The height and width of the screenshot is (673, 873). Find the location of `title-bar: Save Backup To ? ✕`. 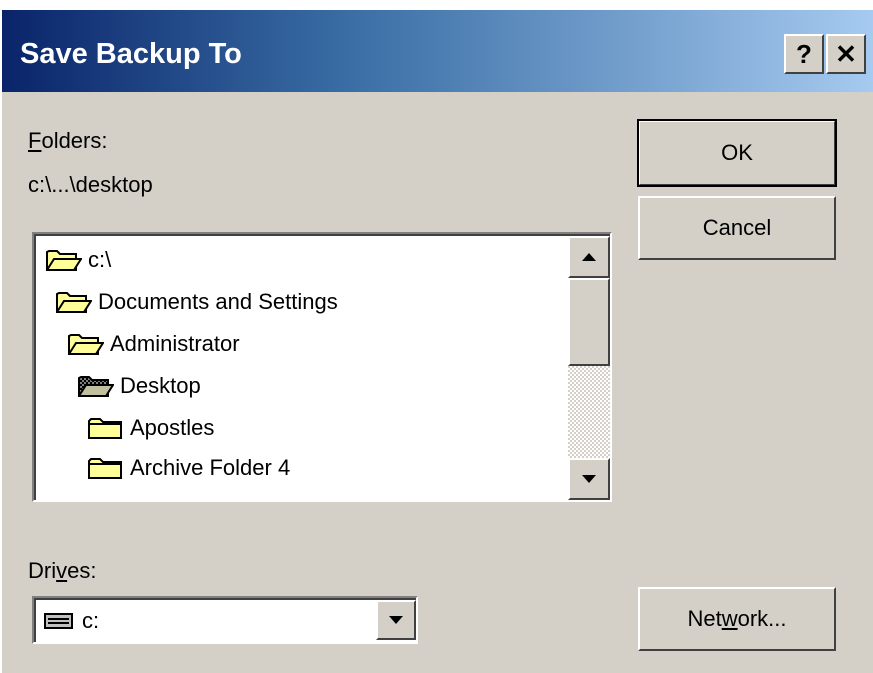

title-bar: Save Backup To ? ✕ is located at coordinates (437, 51).